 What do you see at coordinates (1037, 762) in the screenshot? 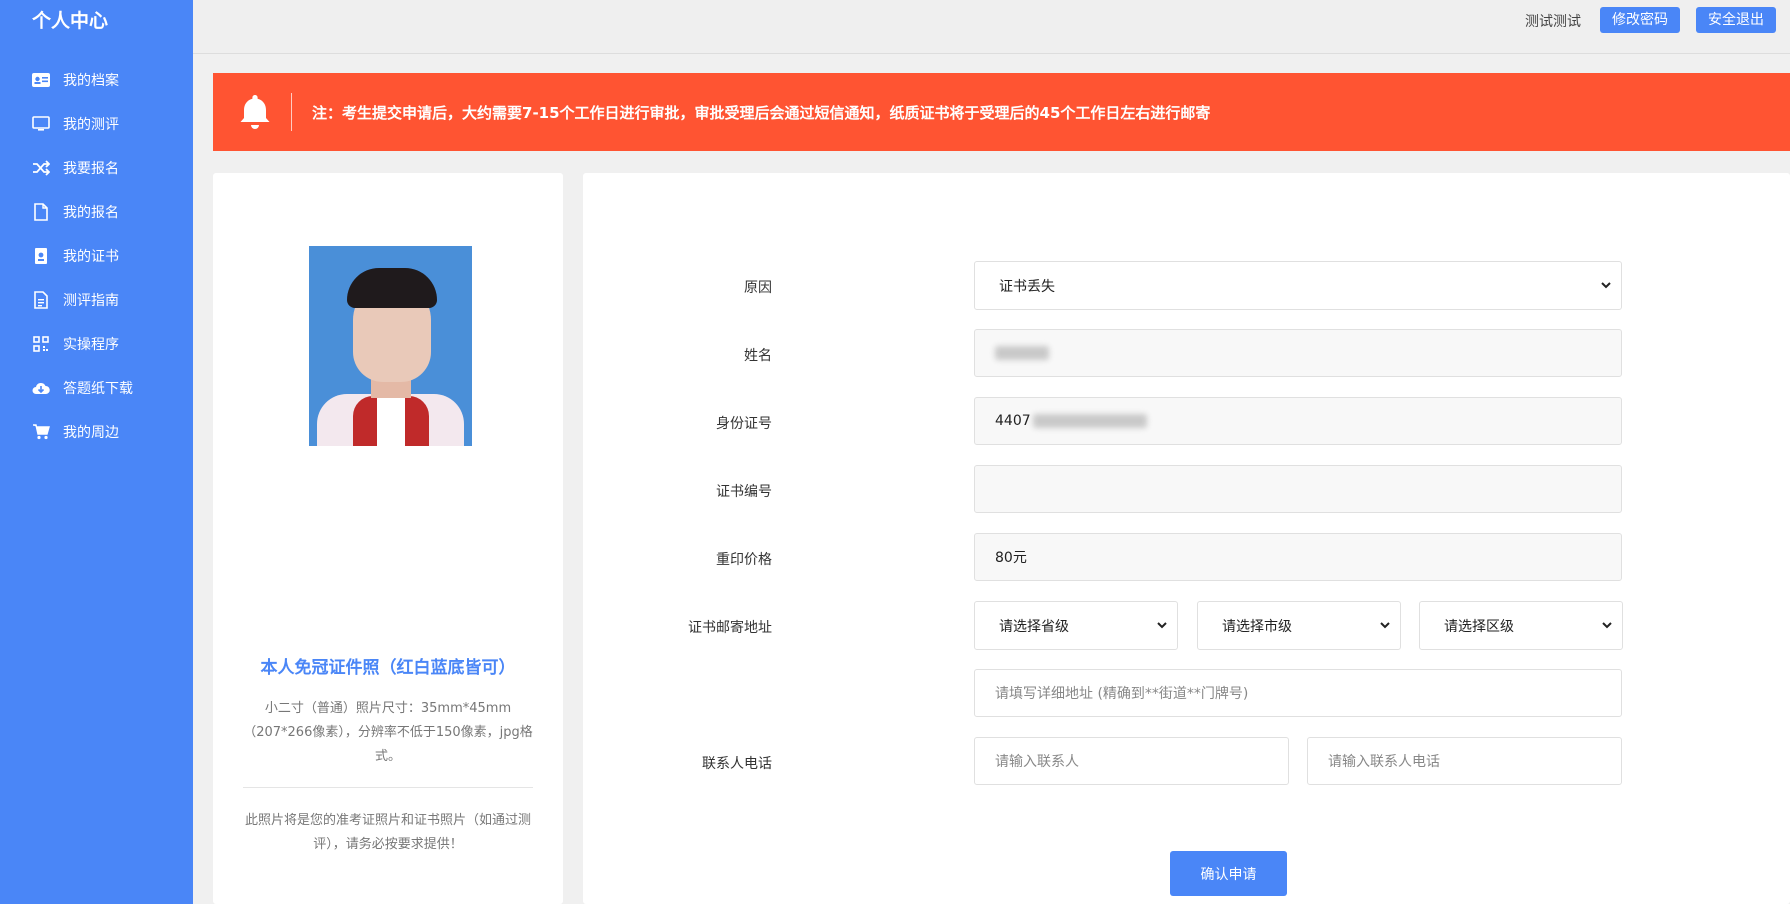
I see `contact-name-placeholder: 请输入联系人` at bounding box center [1037, 762].